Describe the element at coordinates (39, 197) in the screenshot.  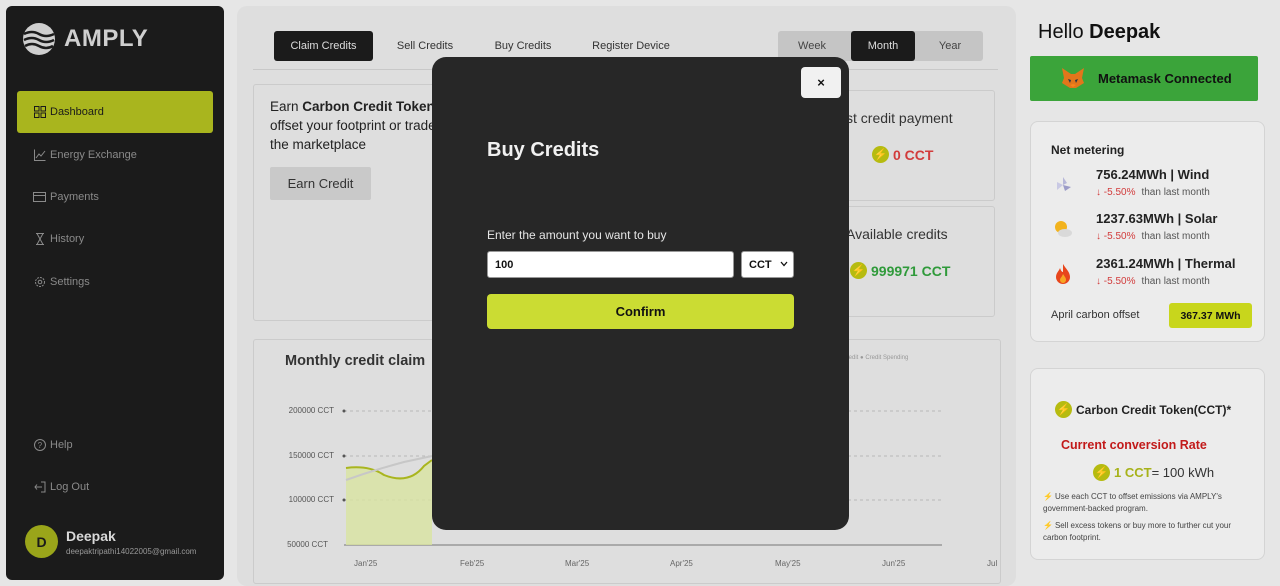
I see `card-icon` at that location.